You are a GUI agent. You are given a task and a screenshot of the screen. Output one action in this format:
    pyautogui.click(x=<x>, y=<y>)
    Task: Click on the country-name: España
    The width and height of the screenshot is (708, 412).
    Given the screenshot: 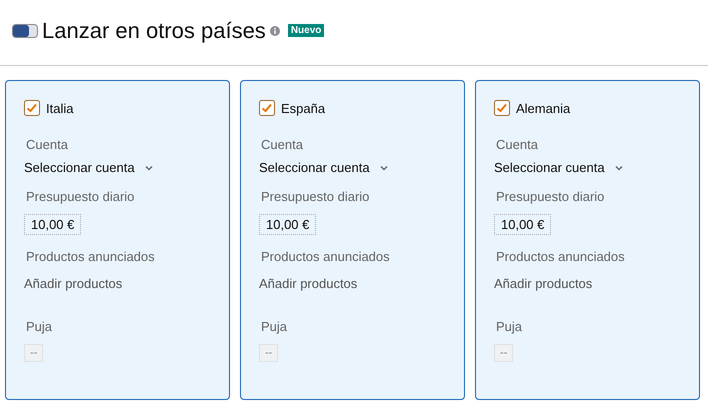 What is the action you would take?
    pyautogui.click(x=303, y=108)
    